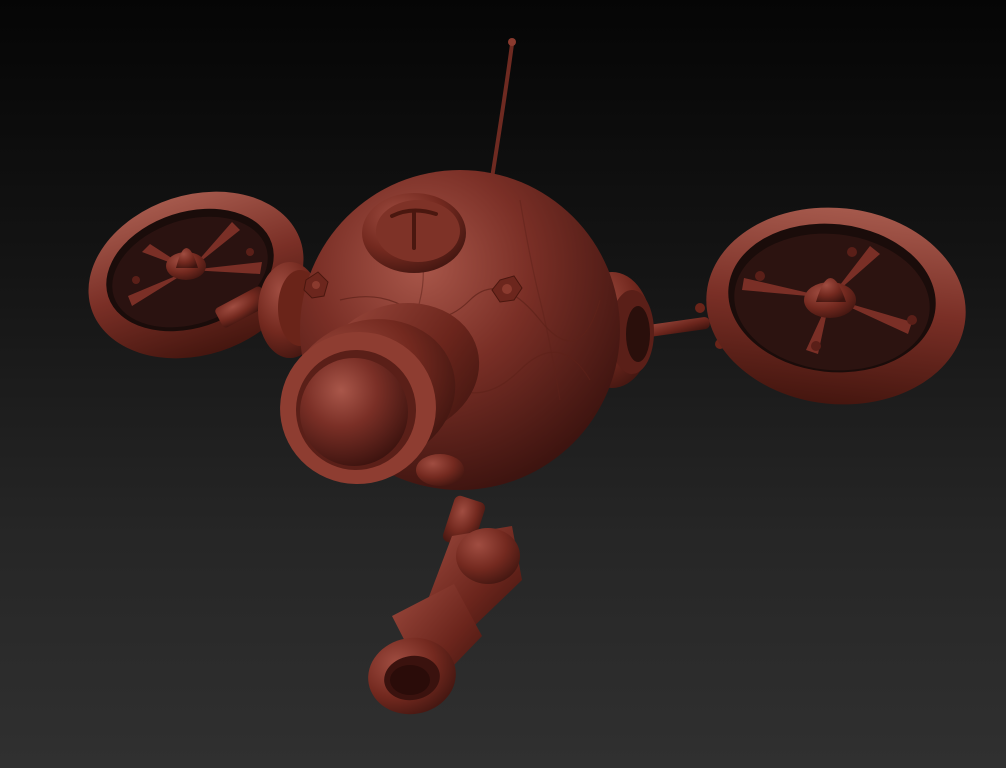  What do you see at coordinates (503, 109) in the screenshot?
I see `antenna` at bounding box center [503, 109].